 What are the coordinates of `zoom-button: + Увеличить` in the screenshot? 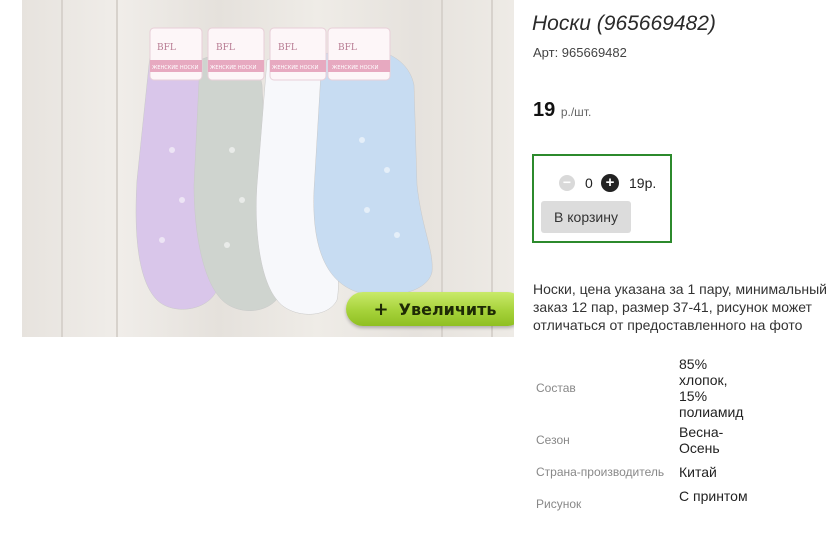 It's located at (430, 309).